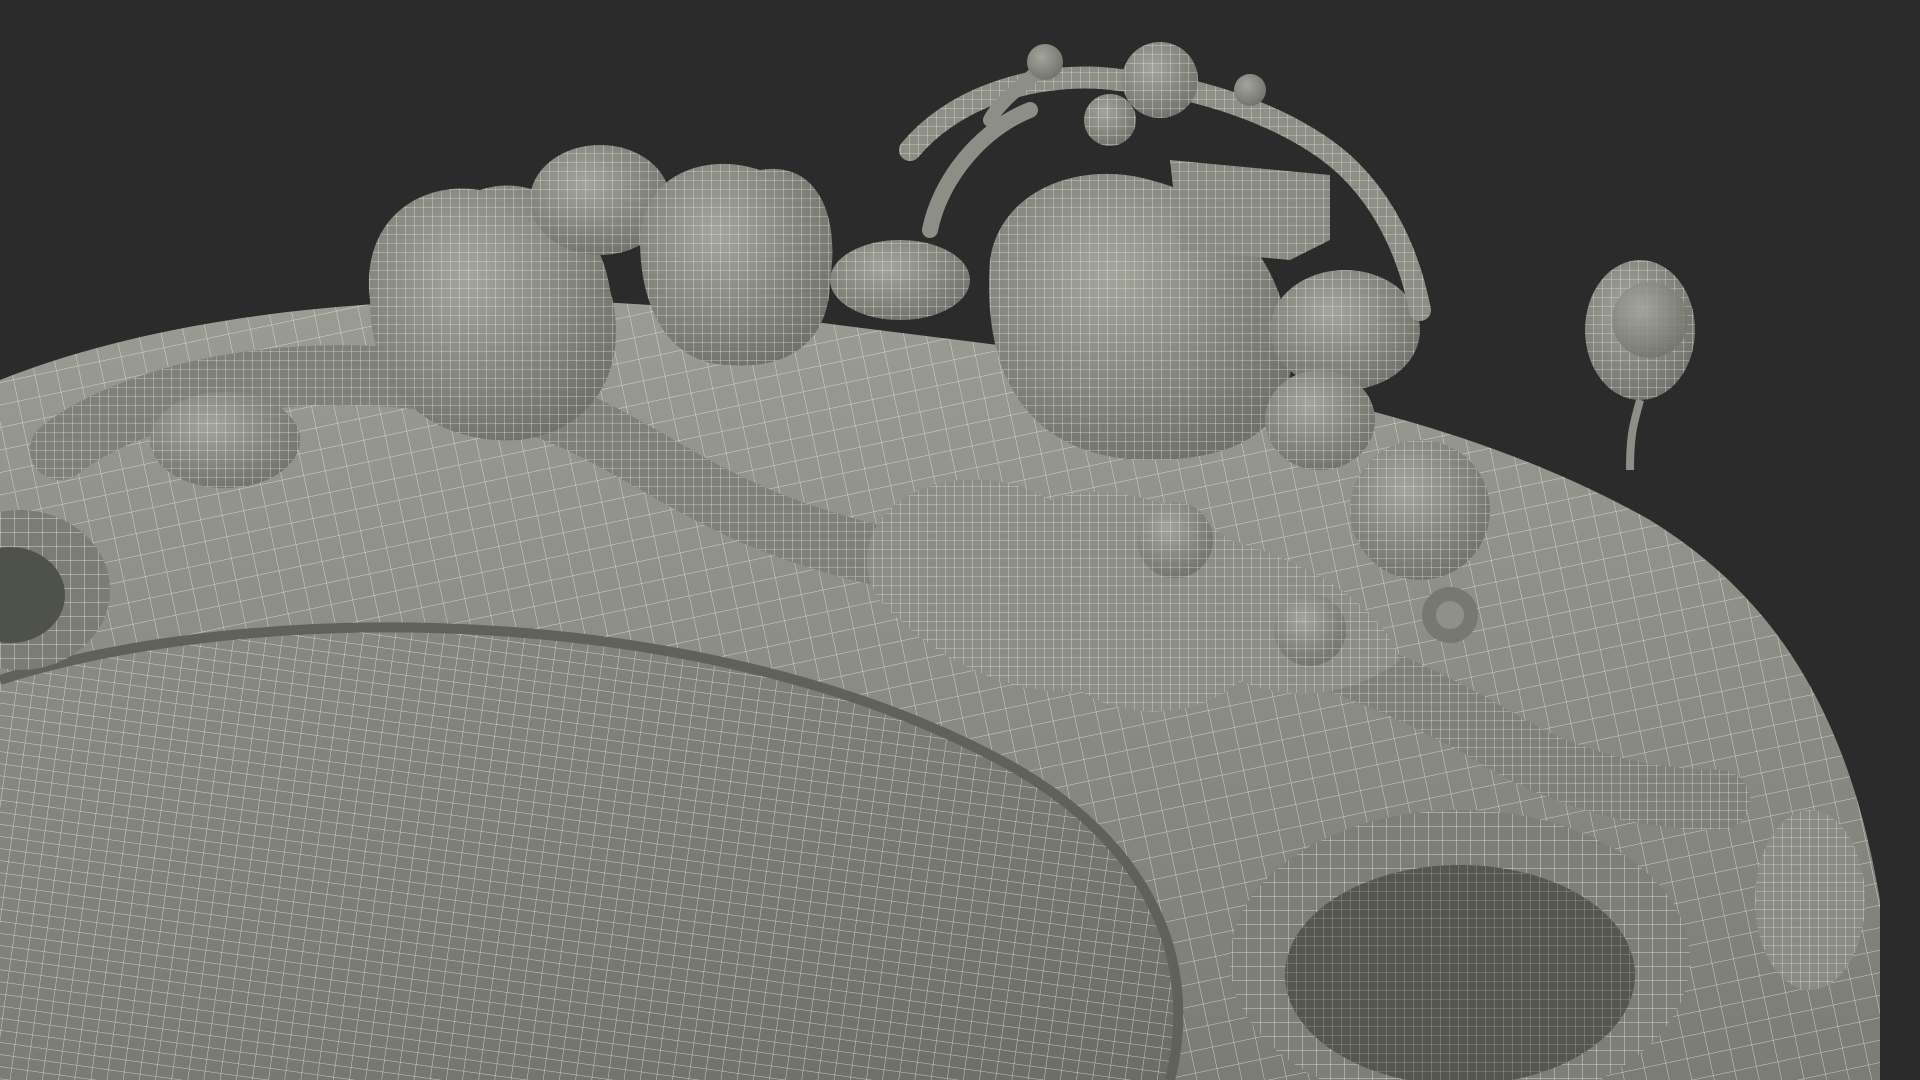 The image size is (1920, 1080). Describe the element at coordinates (1810, 900) in the screenshot. I see `model-side-knob` at that location.